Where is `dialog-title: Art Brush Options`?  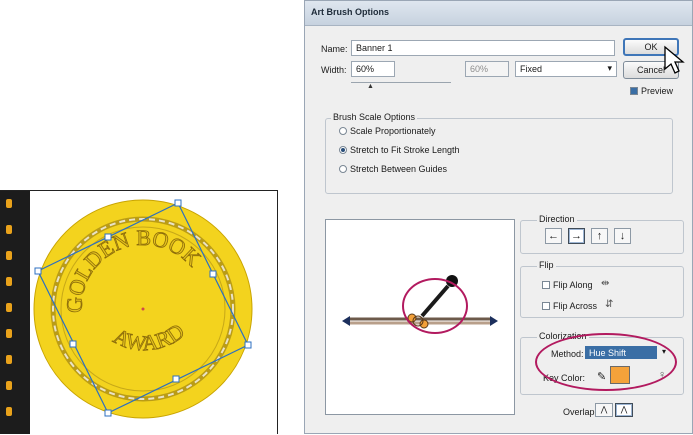 dialog-title: Art Brush Options is located at coordinates (350, 12).